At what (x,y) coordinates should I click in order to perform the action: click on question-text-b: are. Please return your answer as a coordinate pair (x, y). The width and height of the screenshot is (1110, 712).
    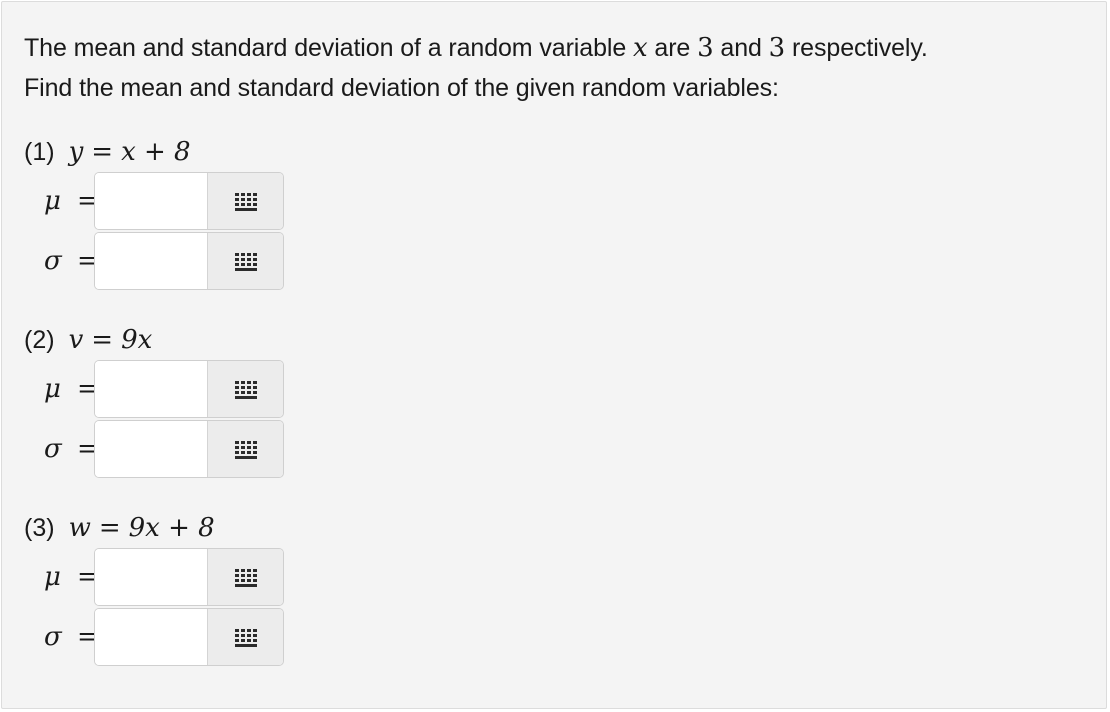
    Looking at the image, I should click on (672, 48).